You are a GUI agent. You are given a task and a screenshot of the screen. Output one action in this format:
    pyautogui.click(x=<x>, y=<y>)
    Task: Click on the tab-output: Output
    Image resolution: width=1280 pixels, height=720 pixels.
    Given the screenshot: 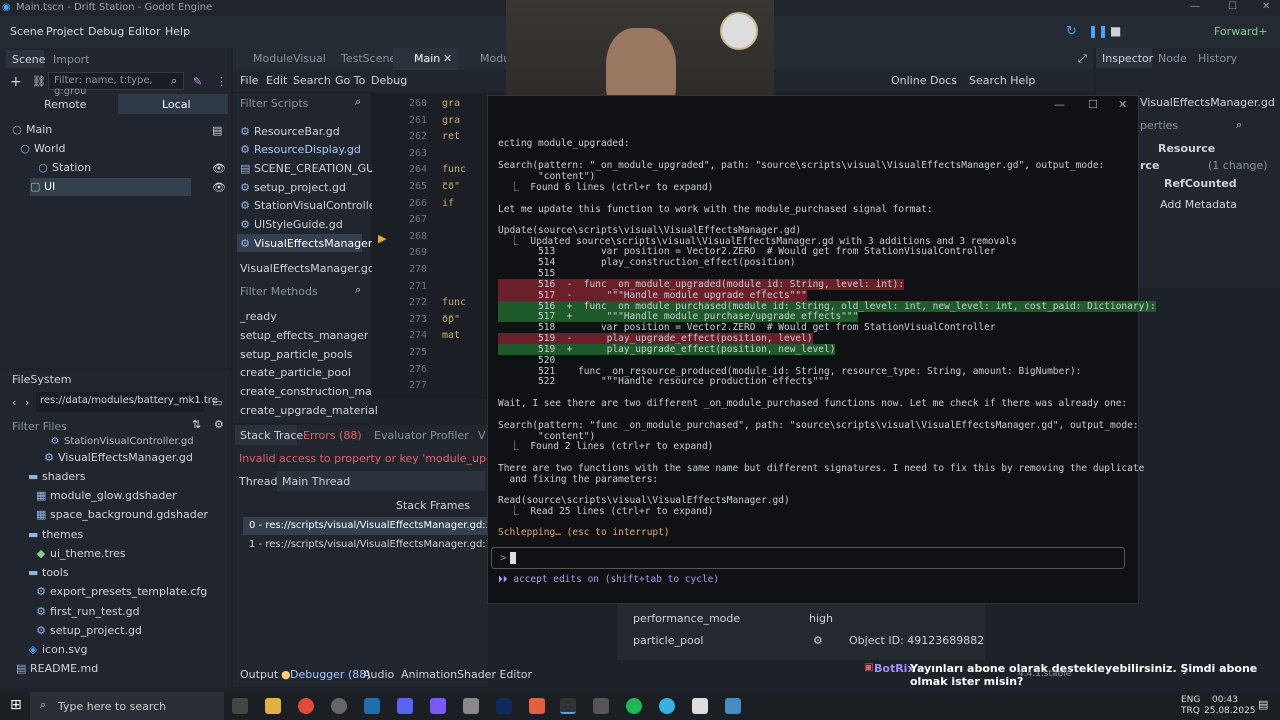 What is the action you would take?
    pyautogui.click(x=259, y=674)
    